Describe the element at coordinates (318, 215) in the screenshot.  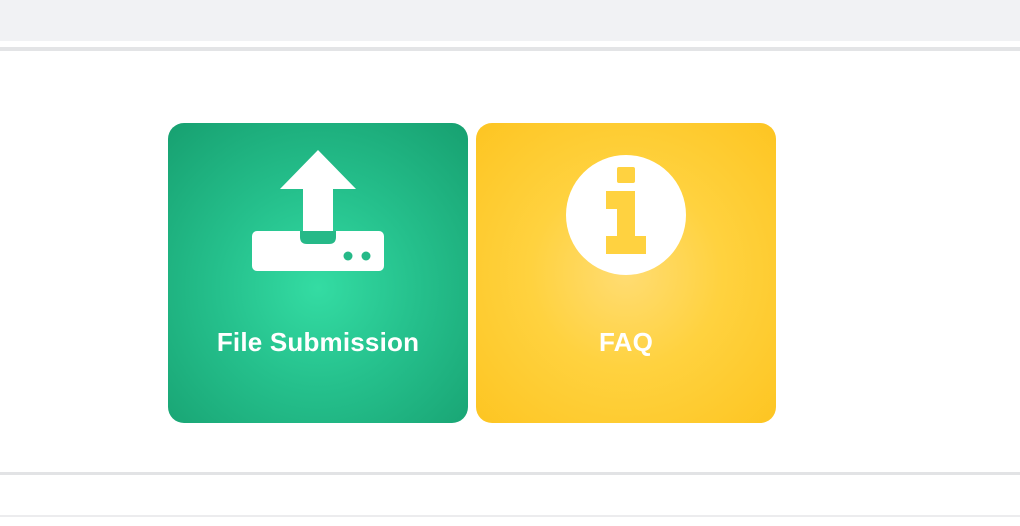
I see `upload-icon` at that location.